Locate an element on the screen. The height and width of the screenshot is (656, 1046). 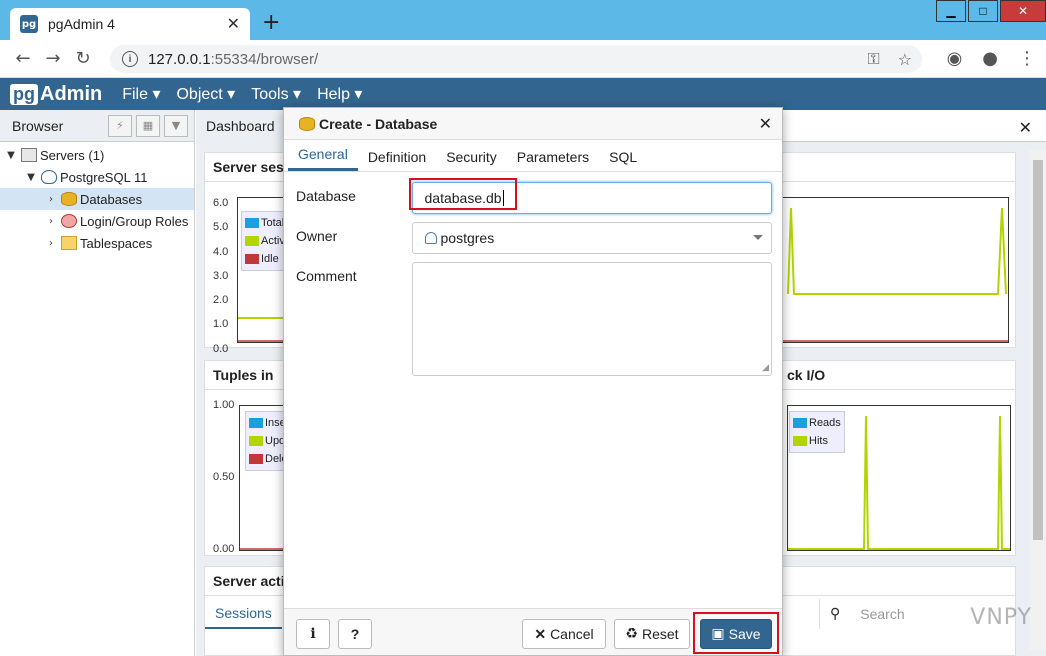
maximize-icon: □ is located at coordinates (983, 11).